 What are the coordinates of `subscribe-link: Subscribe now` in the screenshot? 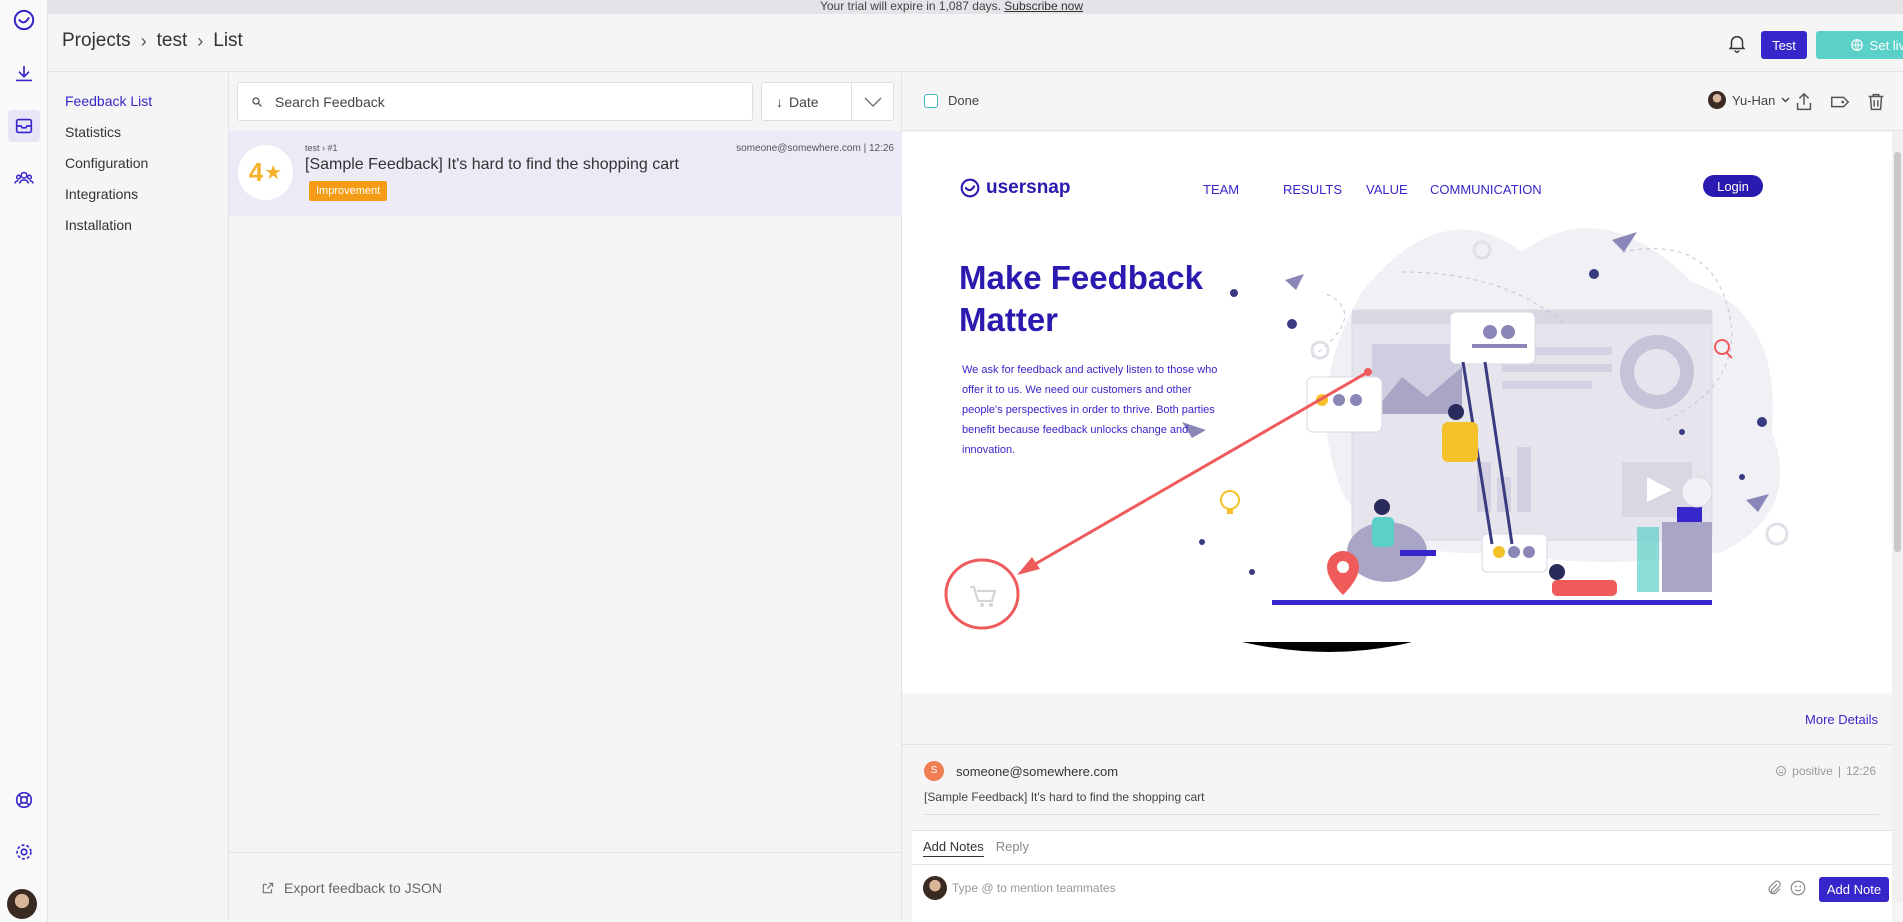 It's located at (1043, 6).